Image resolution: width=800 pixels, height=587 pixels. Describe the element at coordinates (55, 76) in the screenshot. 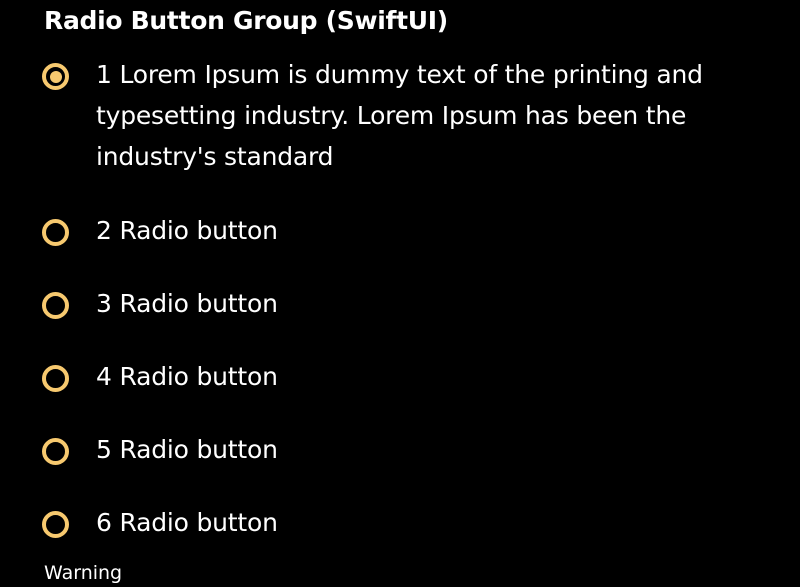

I see `radio-checked-icon` at that location.